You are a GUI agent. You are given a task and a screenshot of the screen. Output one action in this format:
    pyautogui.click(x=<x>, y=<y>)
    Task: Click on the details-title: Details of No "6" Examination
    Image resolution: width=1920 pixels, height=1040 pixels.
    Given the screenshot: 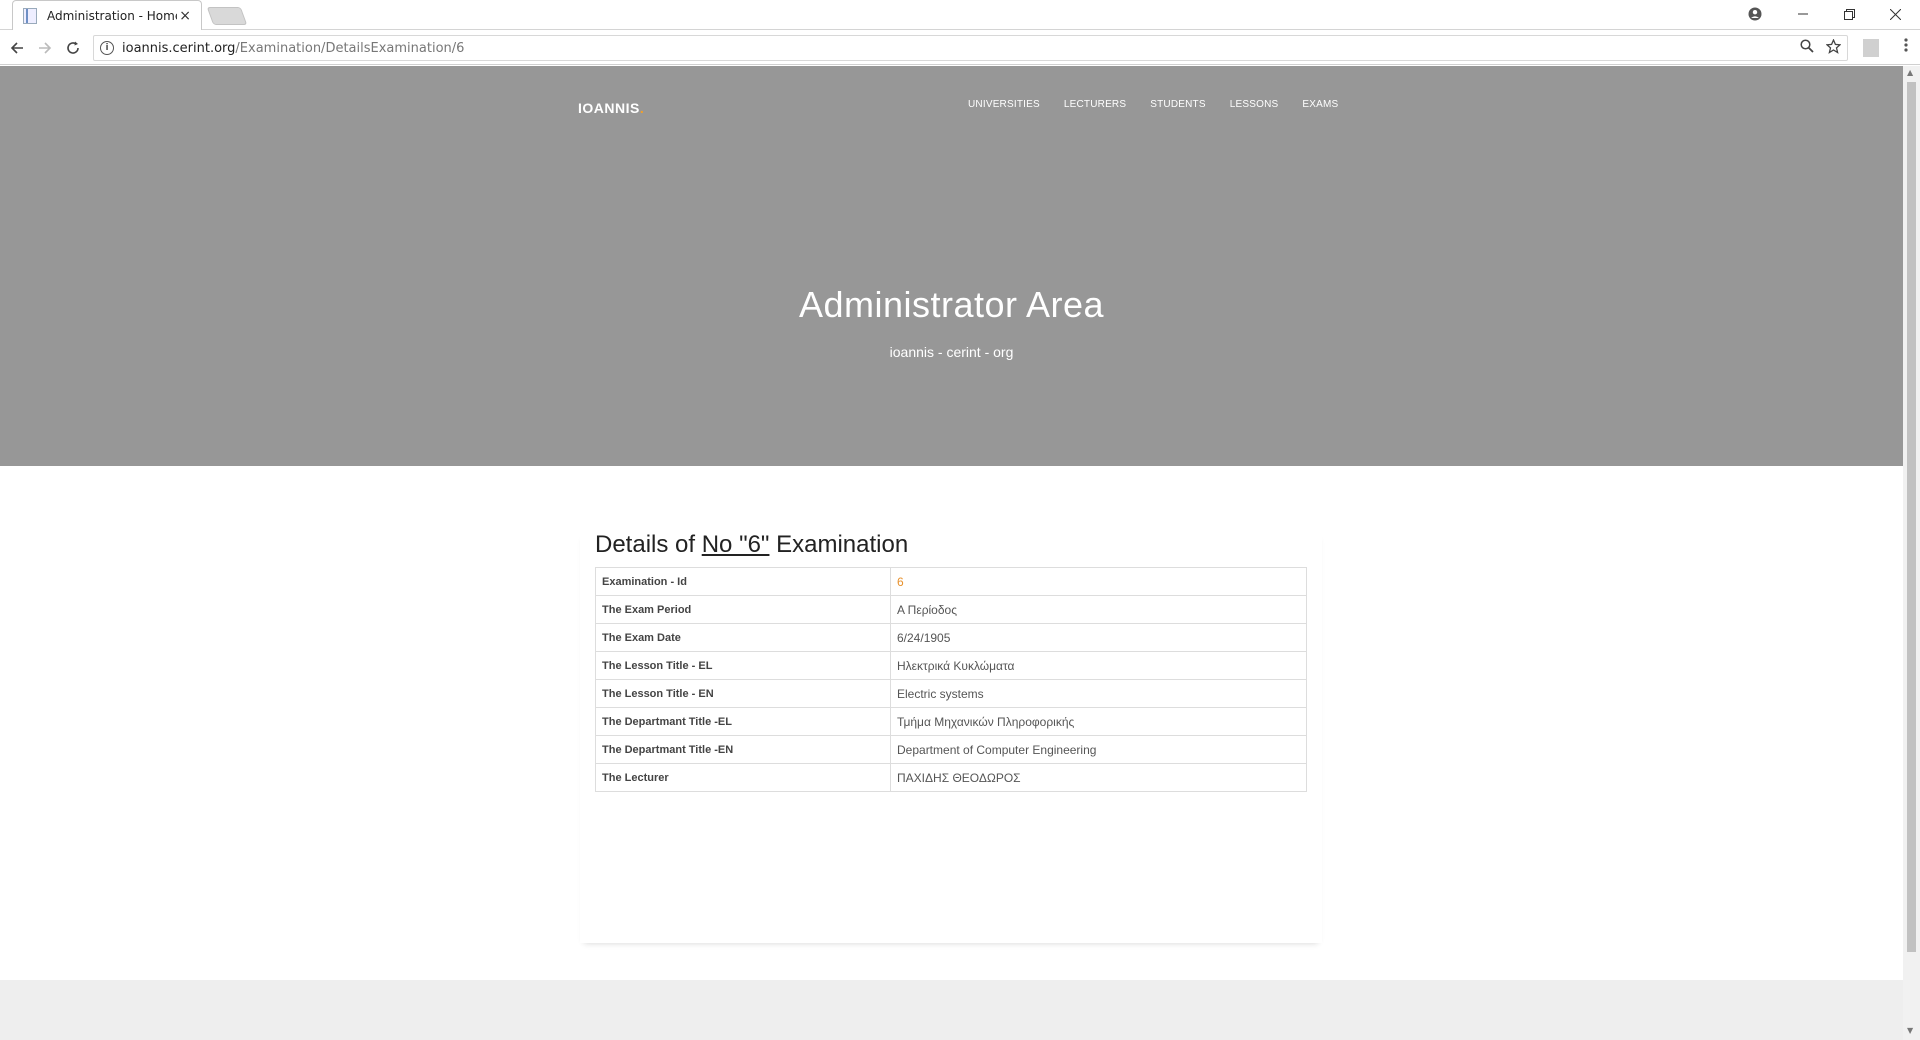 What is the action you would take?
    pyautogui.click(x=751, y=545)
    